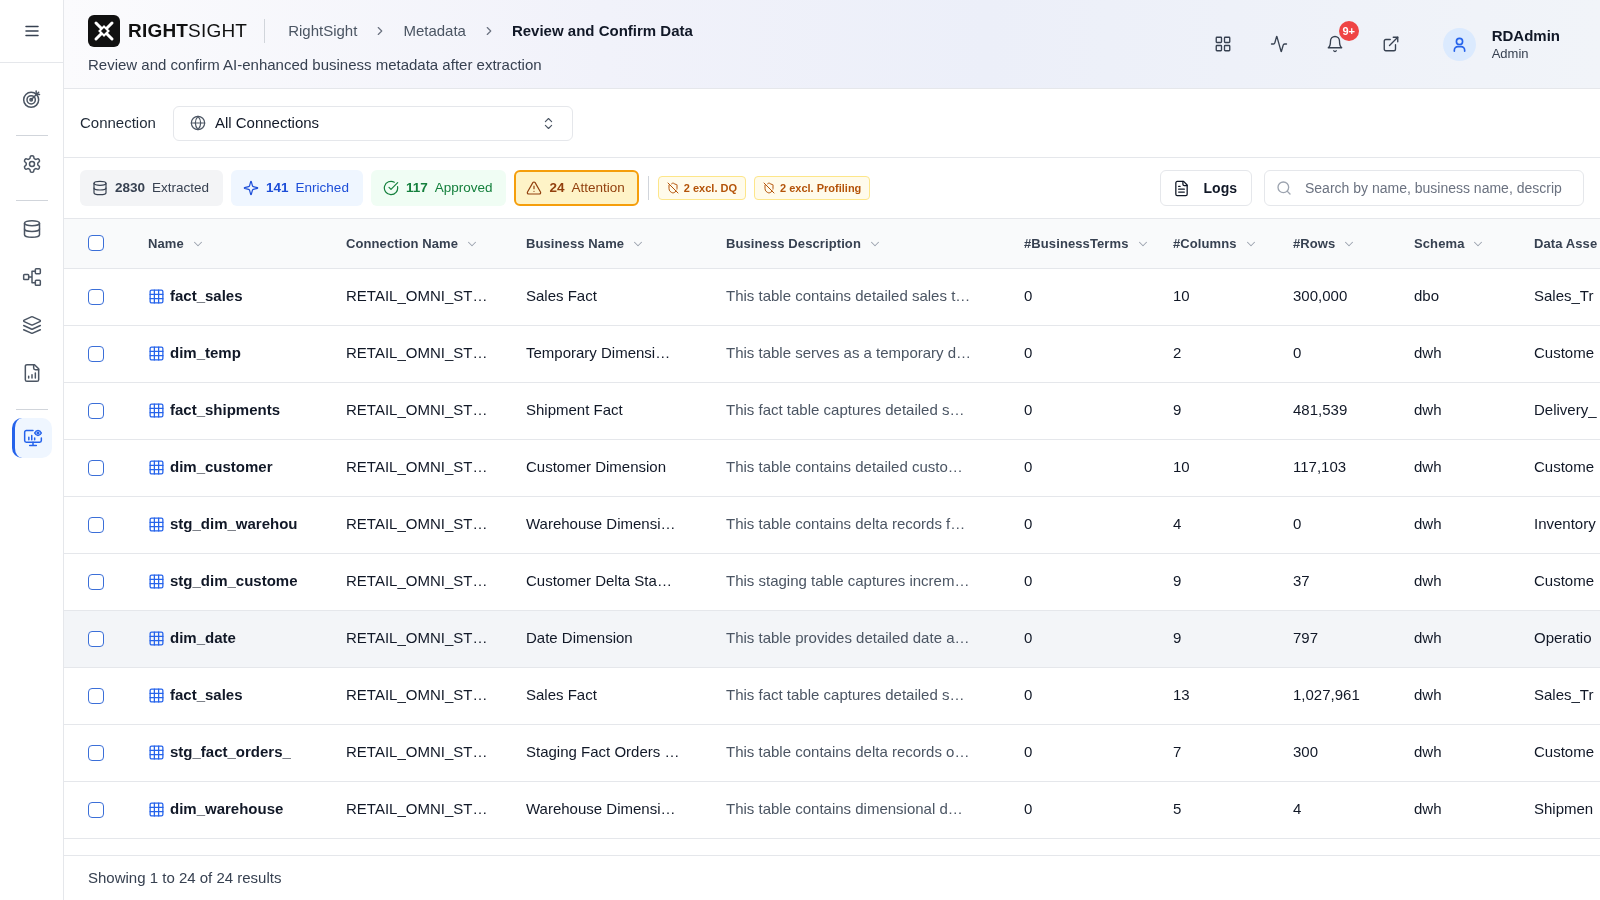  I want to click on grid-icon, so click(1222, 44).